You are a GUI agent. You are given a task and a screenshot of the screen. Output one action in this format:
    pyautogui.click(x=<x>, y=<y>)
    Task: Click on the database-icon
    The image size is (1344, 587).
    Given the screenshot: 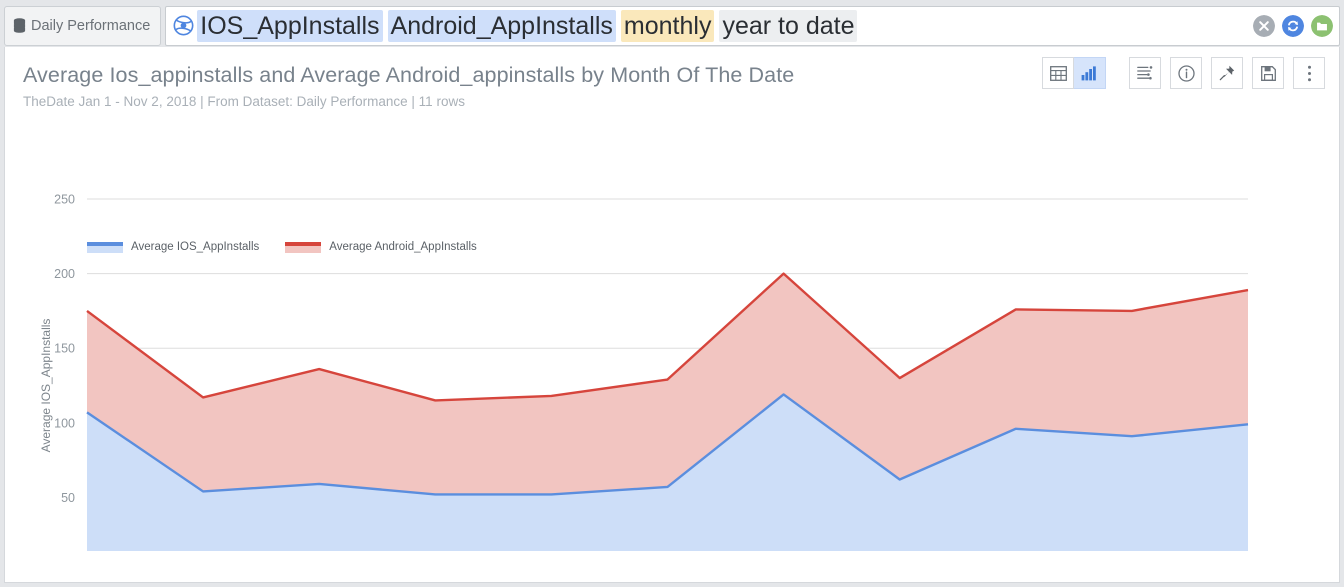 What is the action you would take?
    pyautogui.click(x=19, y=25)
    